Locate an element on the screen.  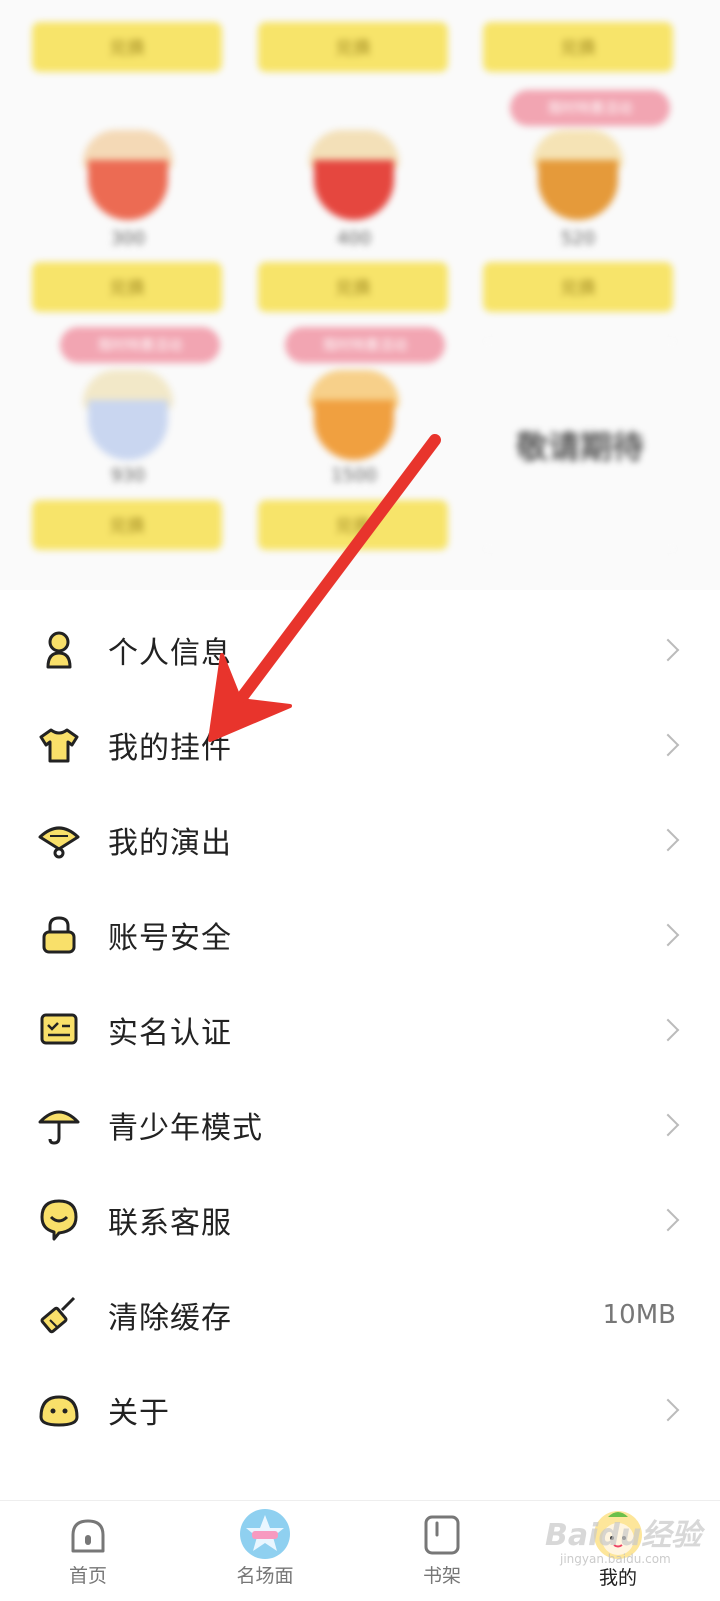
price-label: 1500 is located at coordinates (354, 475).